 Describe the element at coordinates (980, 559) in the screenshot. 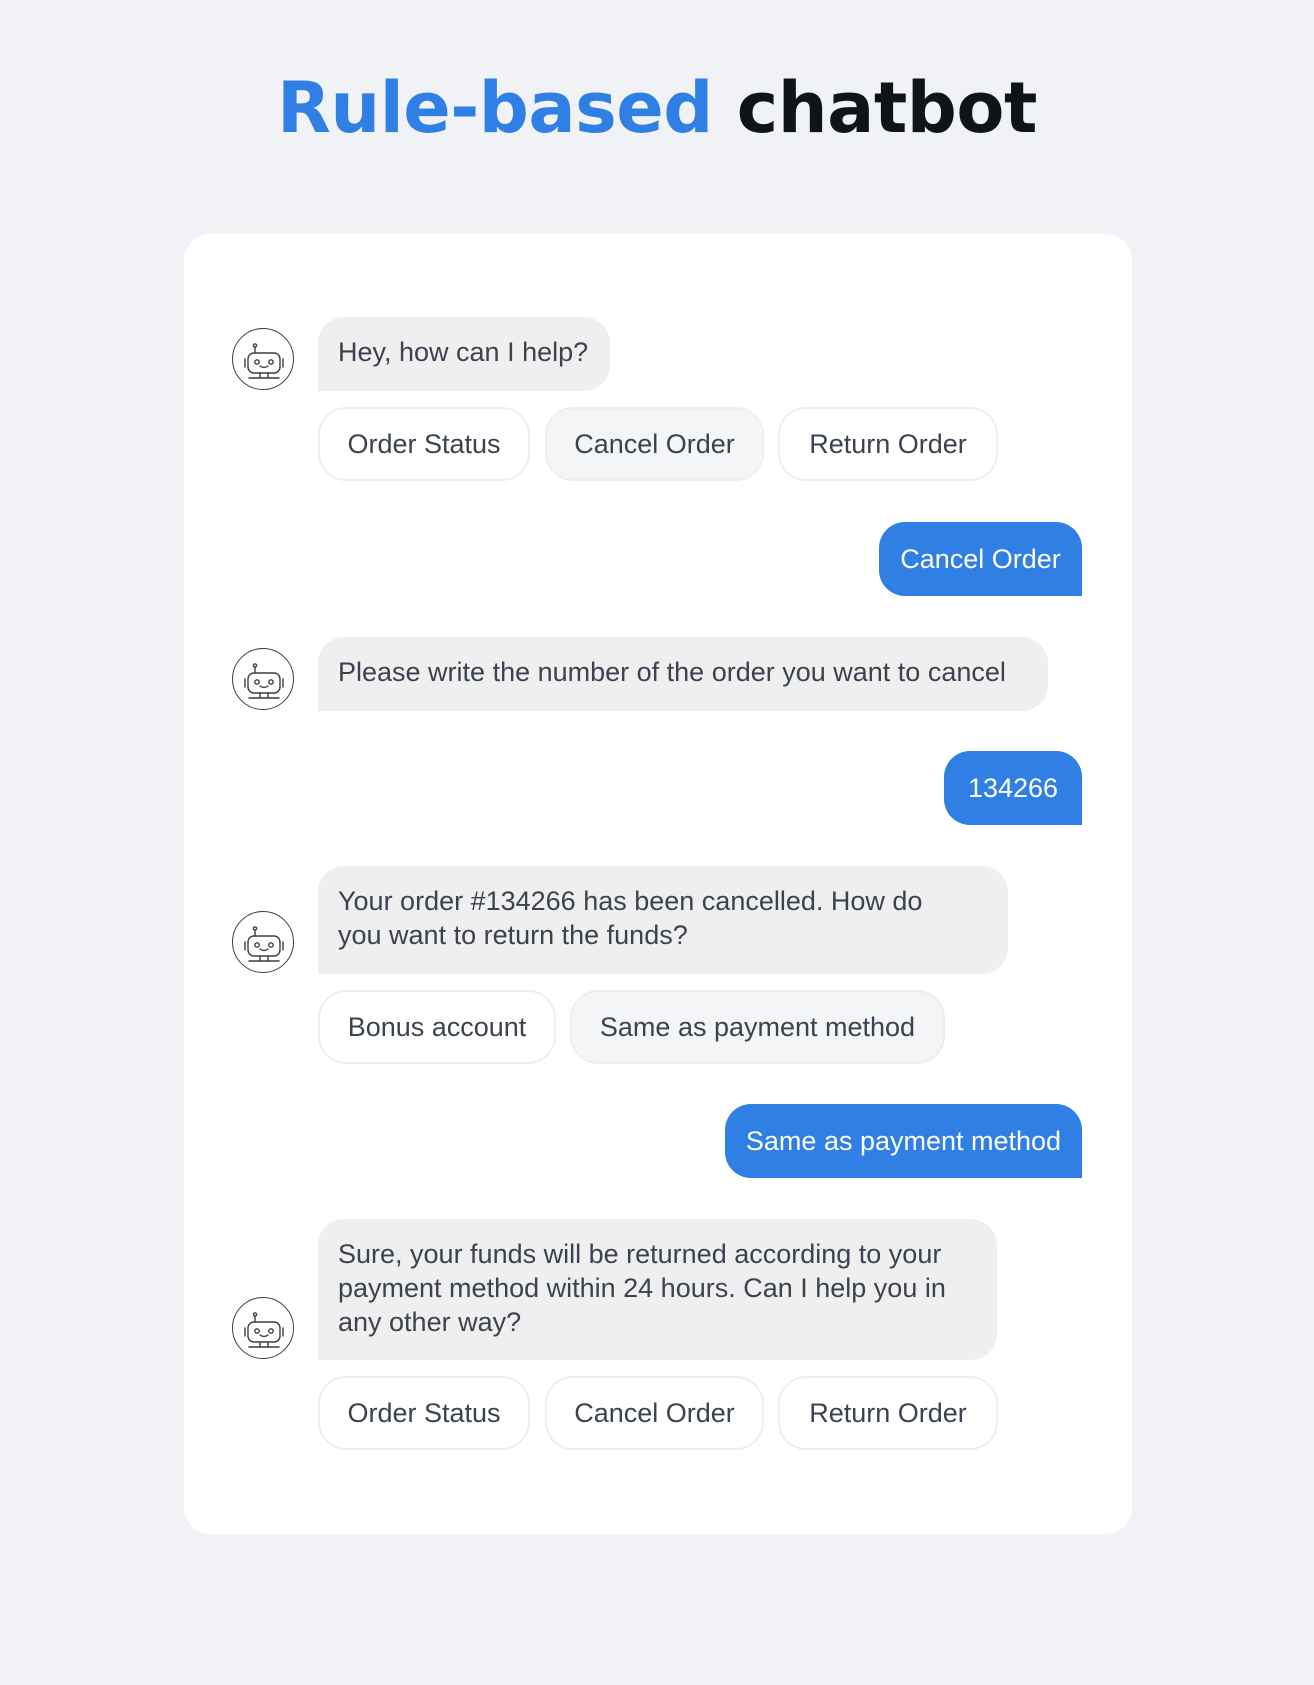

I see `user-message: Cancel Order` at that location.